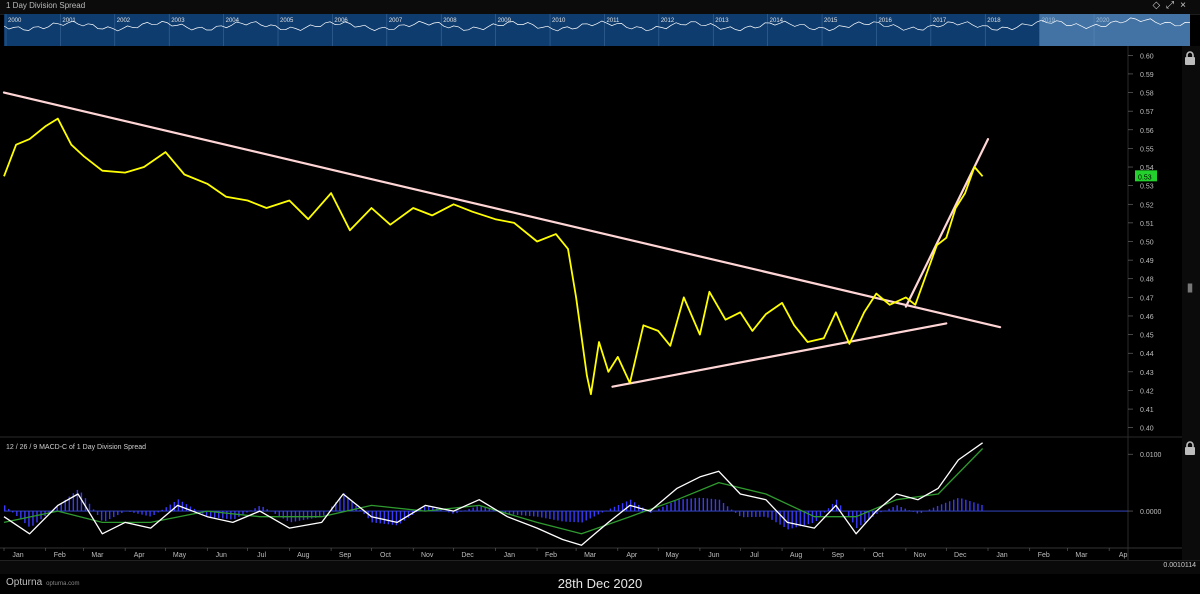 The image size is (1200, 594). I want to click on navigator-year-label: 2018, so click(994, 21).